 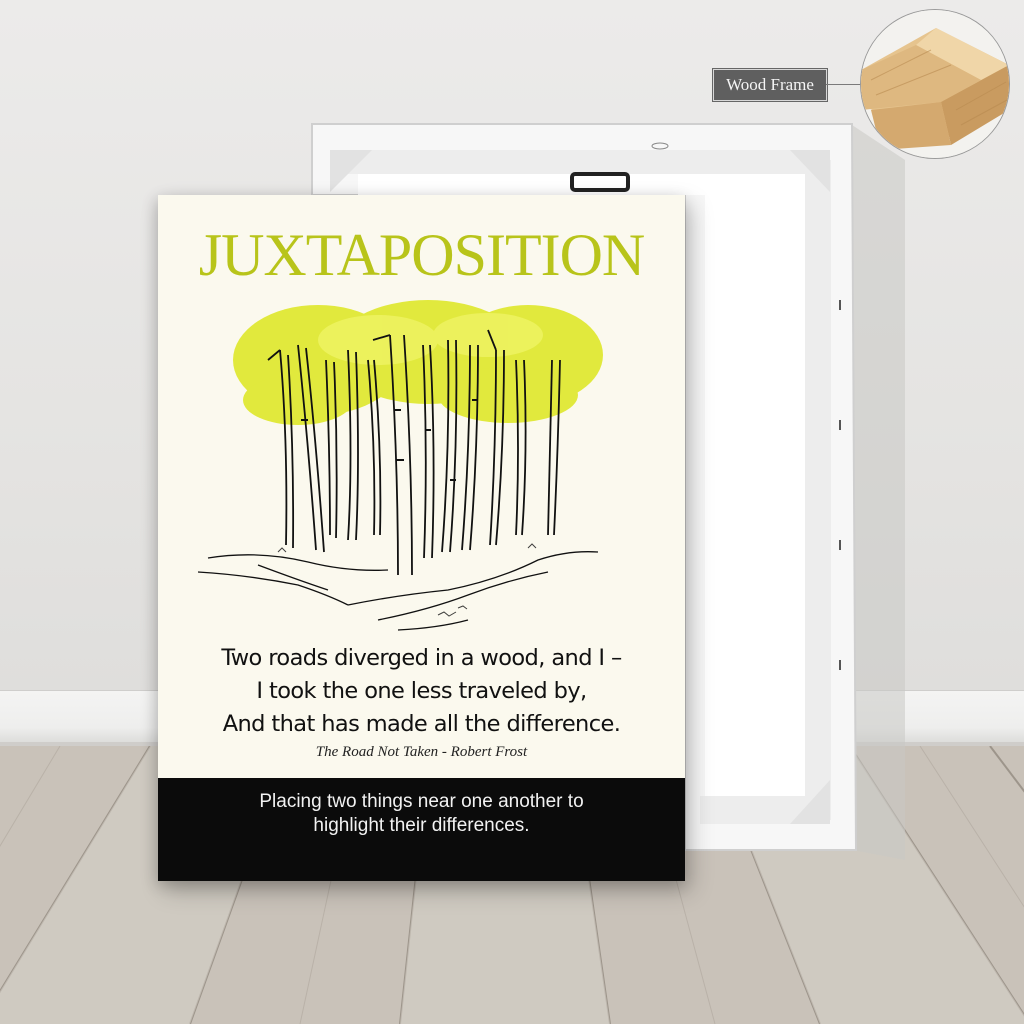 I want to click on wood-frame-corner-photo, so click(x=935, y=84).